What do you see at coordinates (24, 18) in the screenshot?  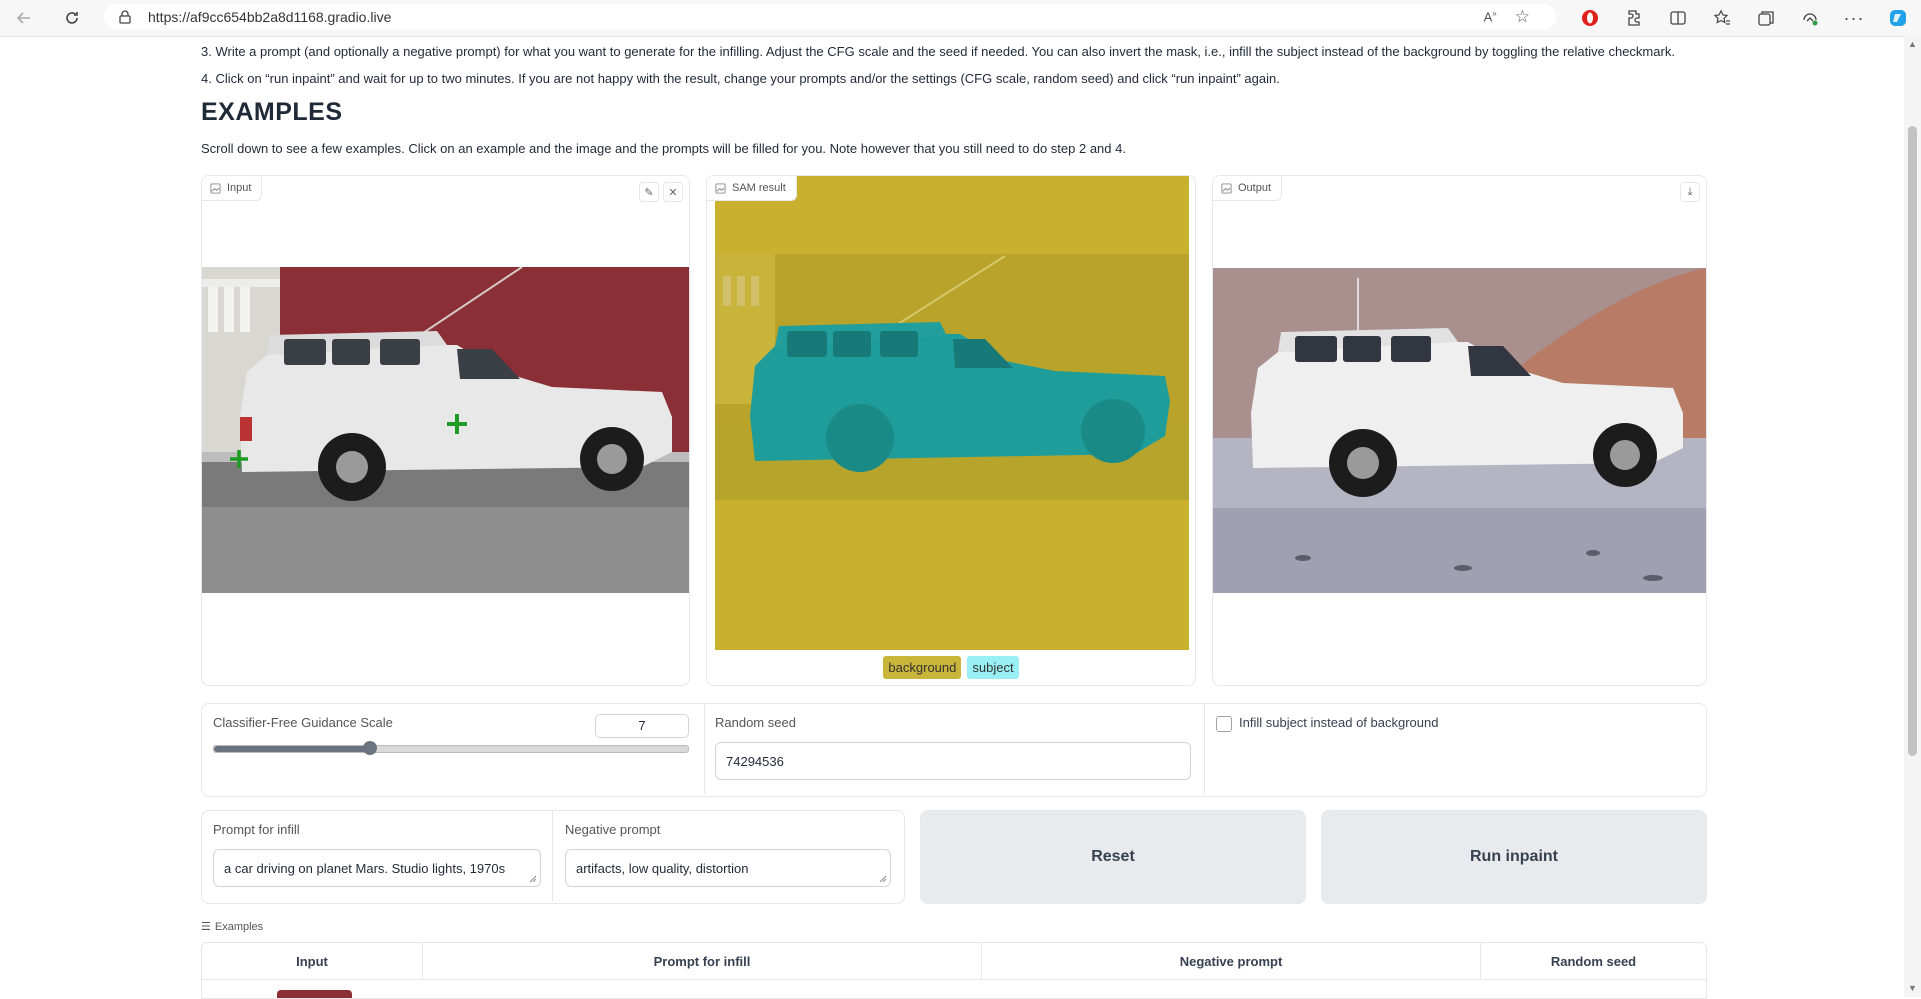 I see `back-icon` at bounding box center [24, 18].